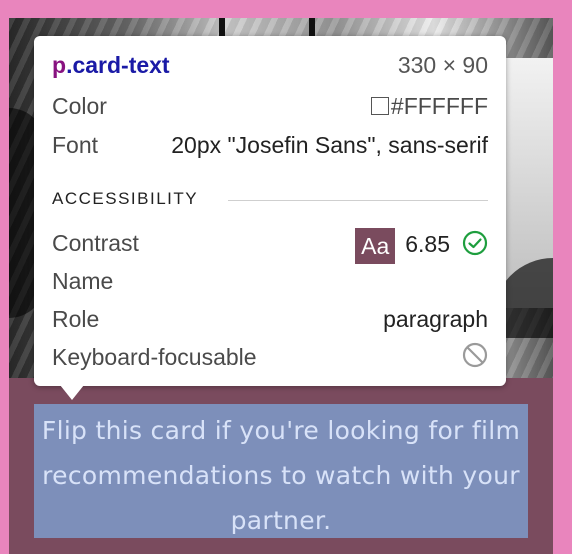 The width and height of the screenshot is (572, 554). Describe the element at coordinates (270, 281) in the screenshot. I see `name-row: Name` at that location.